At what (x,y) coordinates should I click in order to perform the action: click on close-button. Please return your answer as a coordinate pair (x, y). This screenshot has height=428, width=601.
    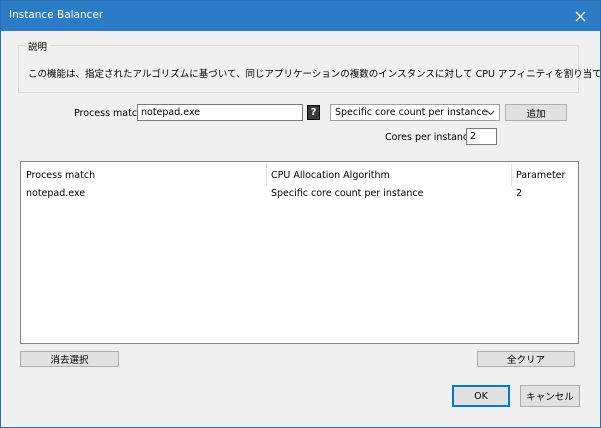
    Looking at the image, I should click on (580, 16).